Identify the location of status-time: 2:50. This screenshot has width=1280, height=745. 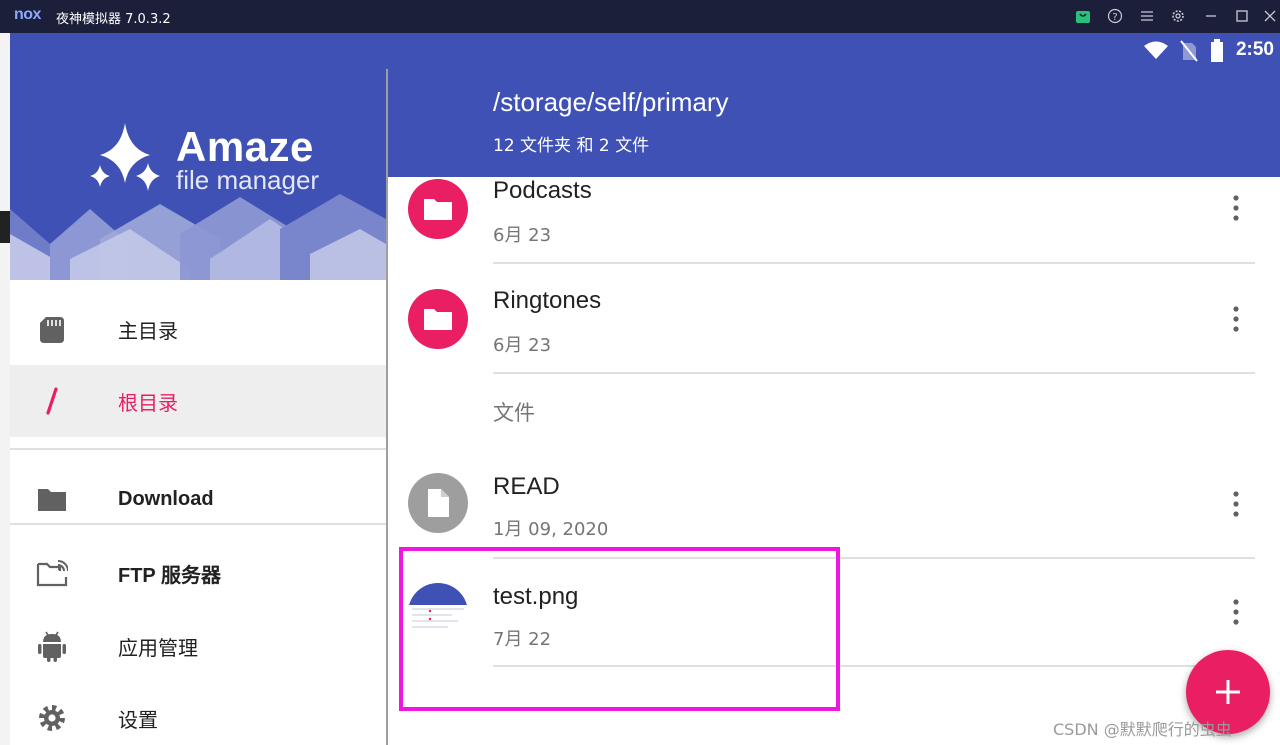
(1254, 49).